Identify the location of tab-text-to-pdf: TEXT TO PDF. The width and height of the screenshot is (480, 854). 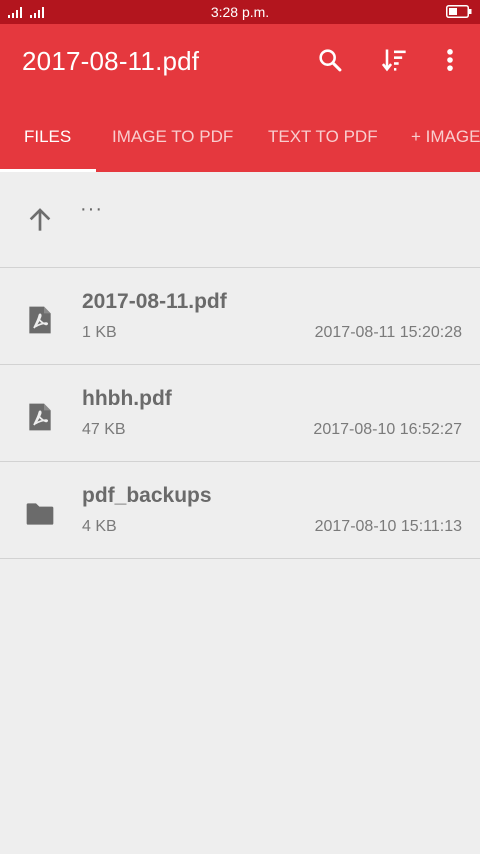
(323, 144).